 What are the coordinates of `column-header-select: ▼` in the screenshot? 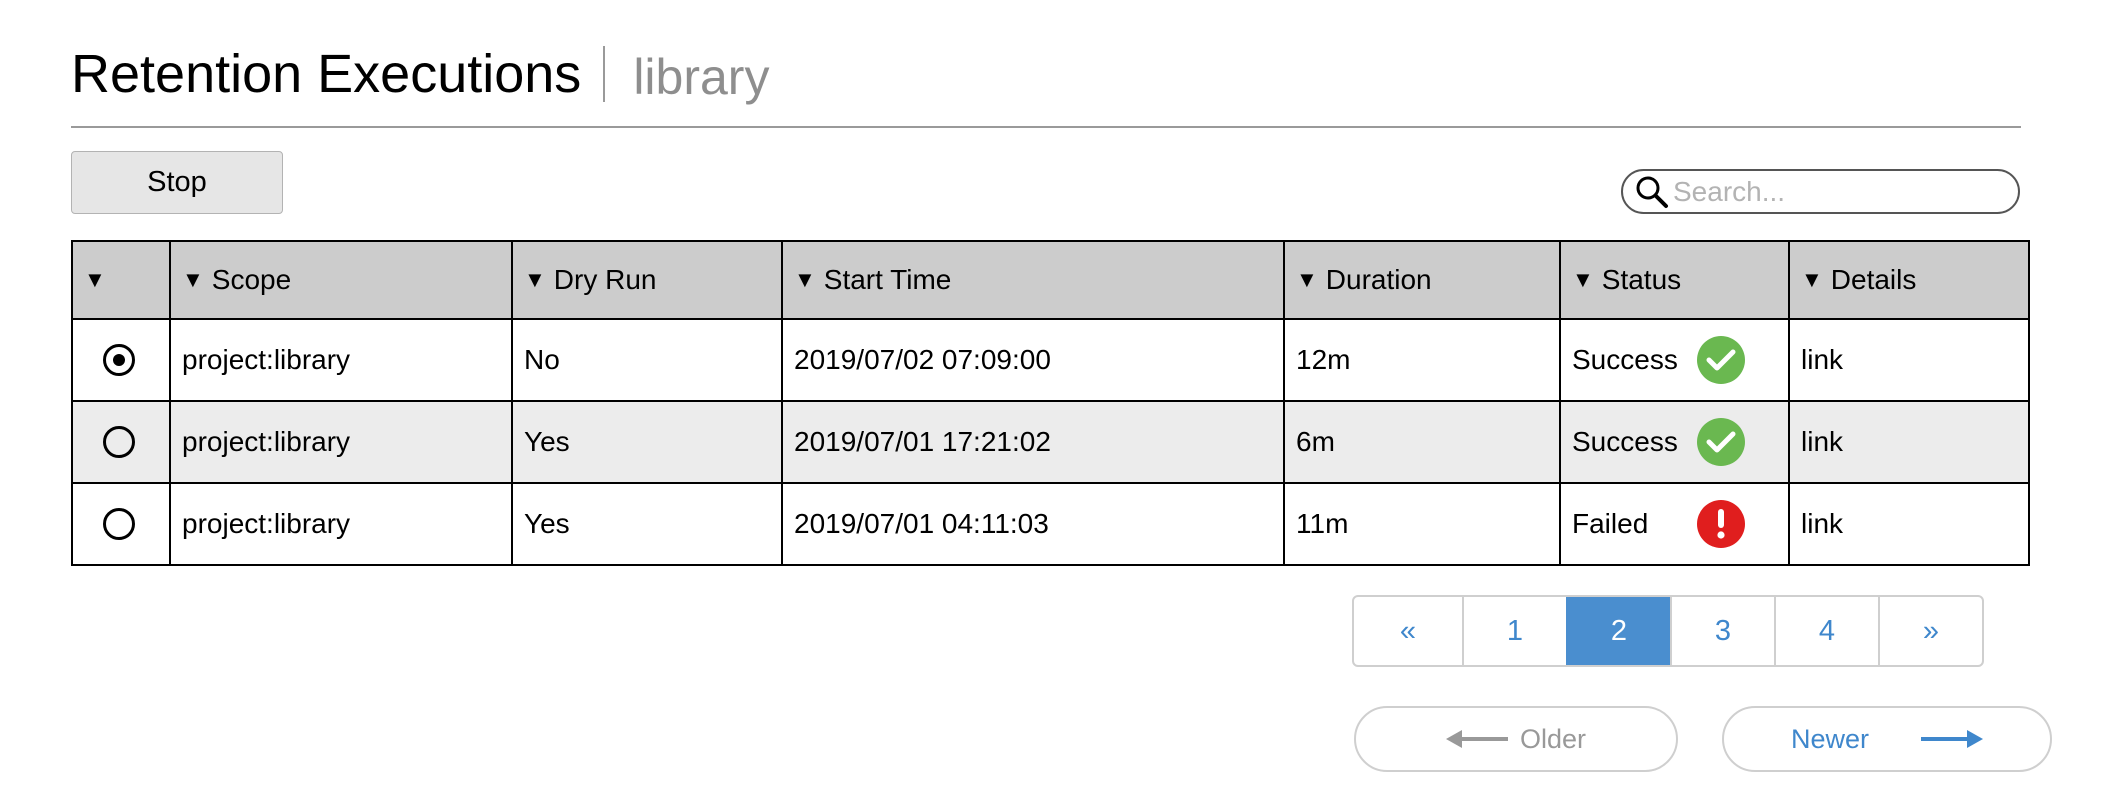 It's located at (121, 280).